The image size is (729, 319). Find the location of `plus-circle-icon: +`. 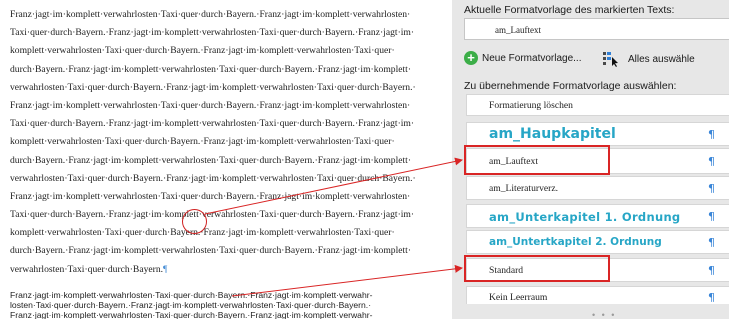

plus-circle-icon: + is located at coordinates (471, 58).